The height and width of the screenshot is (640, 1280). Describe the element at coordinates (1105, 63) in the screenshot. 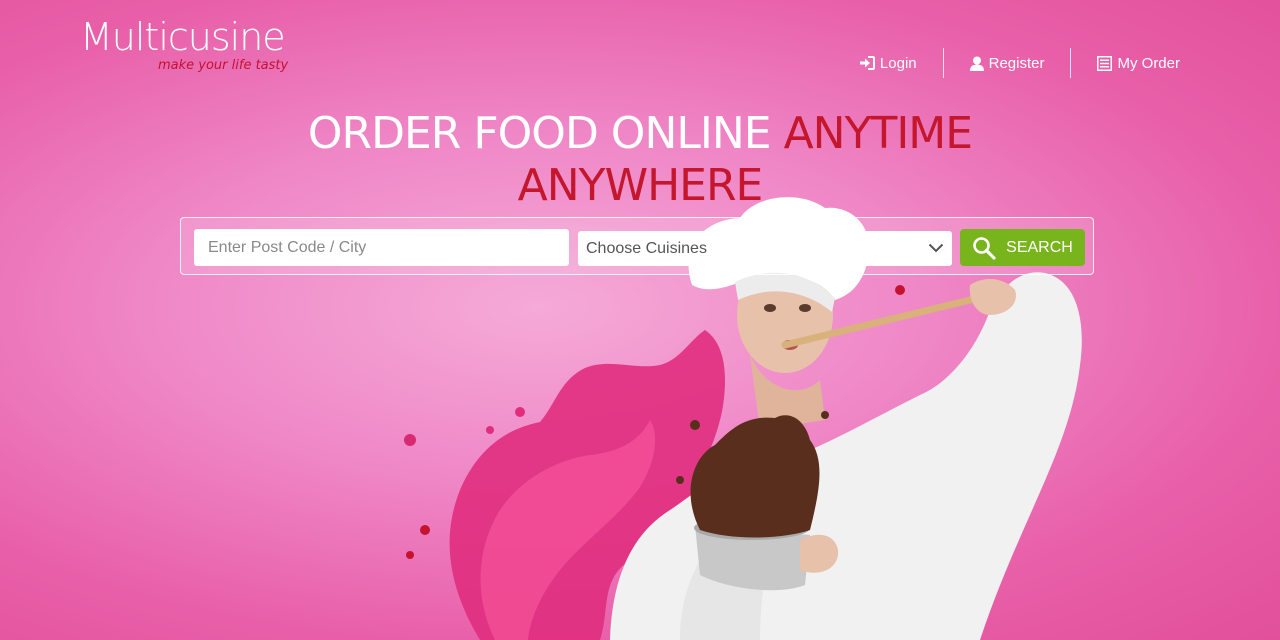

I see `list-icon` at that location.